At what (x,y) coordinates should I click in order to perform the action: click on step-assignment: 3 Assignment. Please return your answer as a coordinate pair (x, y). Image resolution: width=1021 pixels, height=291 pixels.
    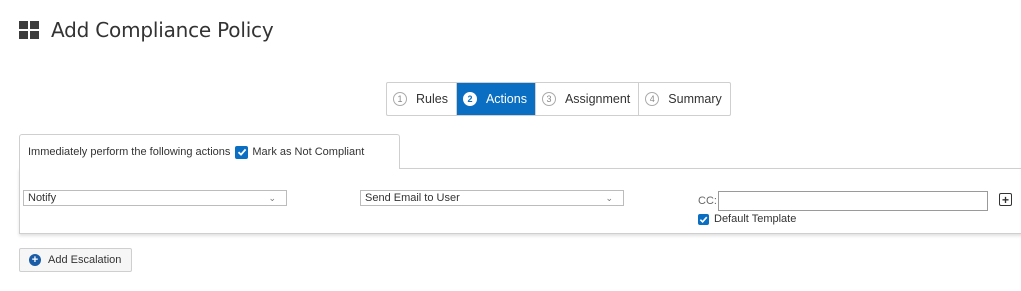
    Looking at the image, I should click on (588, 99).